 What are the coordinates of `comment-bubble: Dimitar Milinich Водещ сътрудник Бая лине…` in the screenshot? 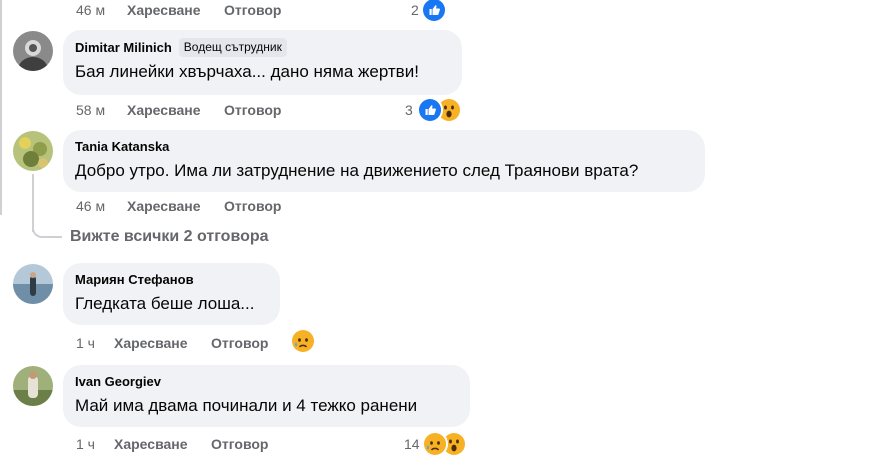 It's located at (262, 62).